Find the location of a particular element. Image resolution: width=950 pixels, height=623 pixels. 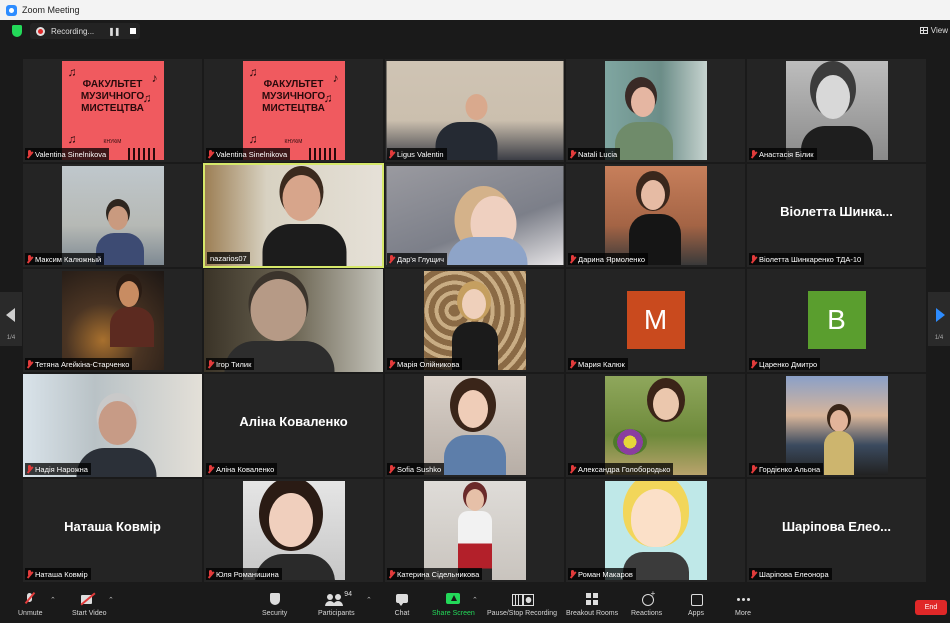

share-screen-button: Share Screen is located at coordinates (453, 606).